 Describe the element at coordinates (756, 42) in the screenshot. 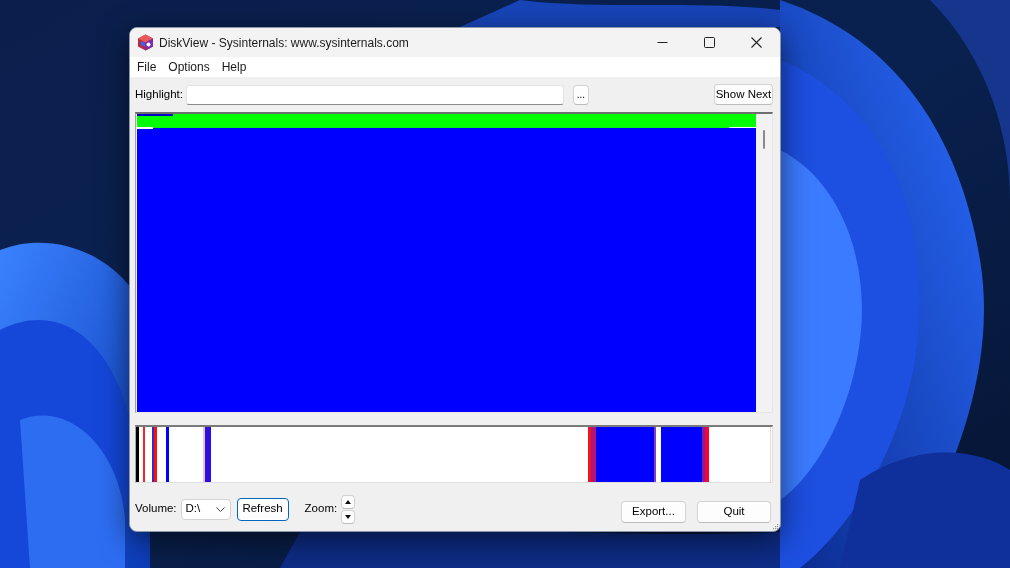

I see `close-icon` at that location.